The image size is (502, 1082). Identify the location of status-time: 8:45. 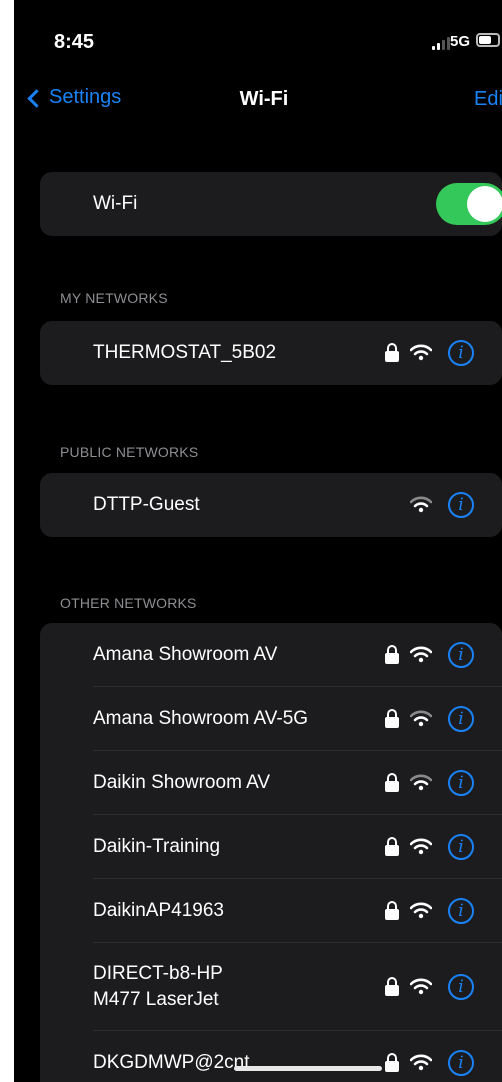
(74, 42).